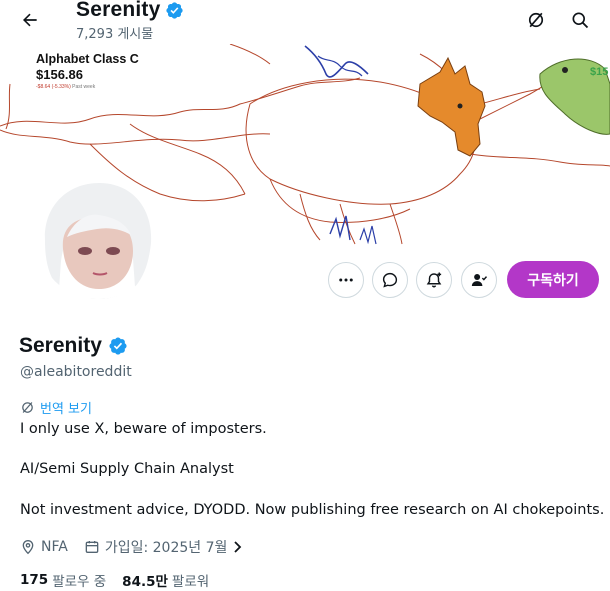 The image size is (610, 591). I want to click on stock-period: Past week, so click(84, 87).